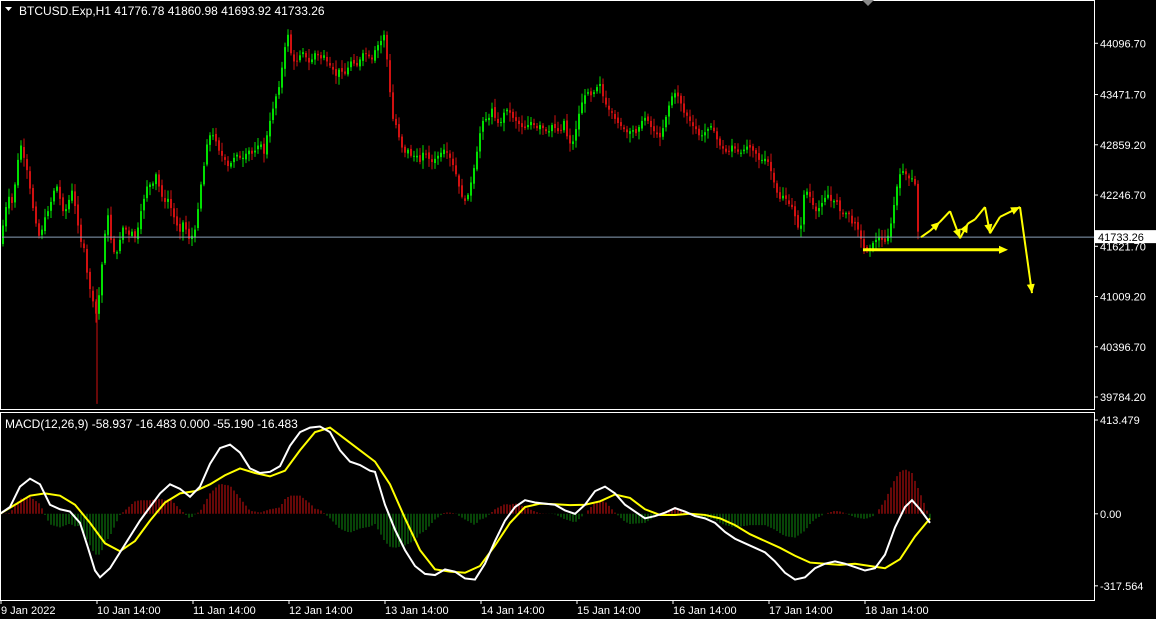 The height and width of the screenshot is (619, 1156). I want to click on macd-tick-label: -317.564, so click(1121, 587).